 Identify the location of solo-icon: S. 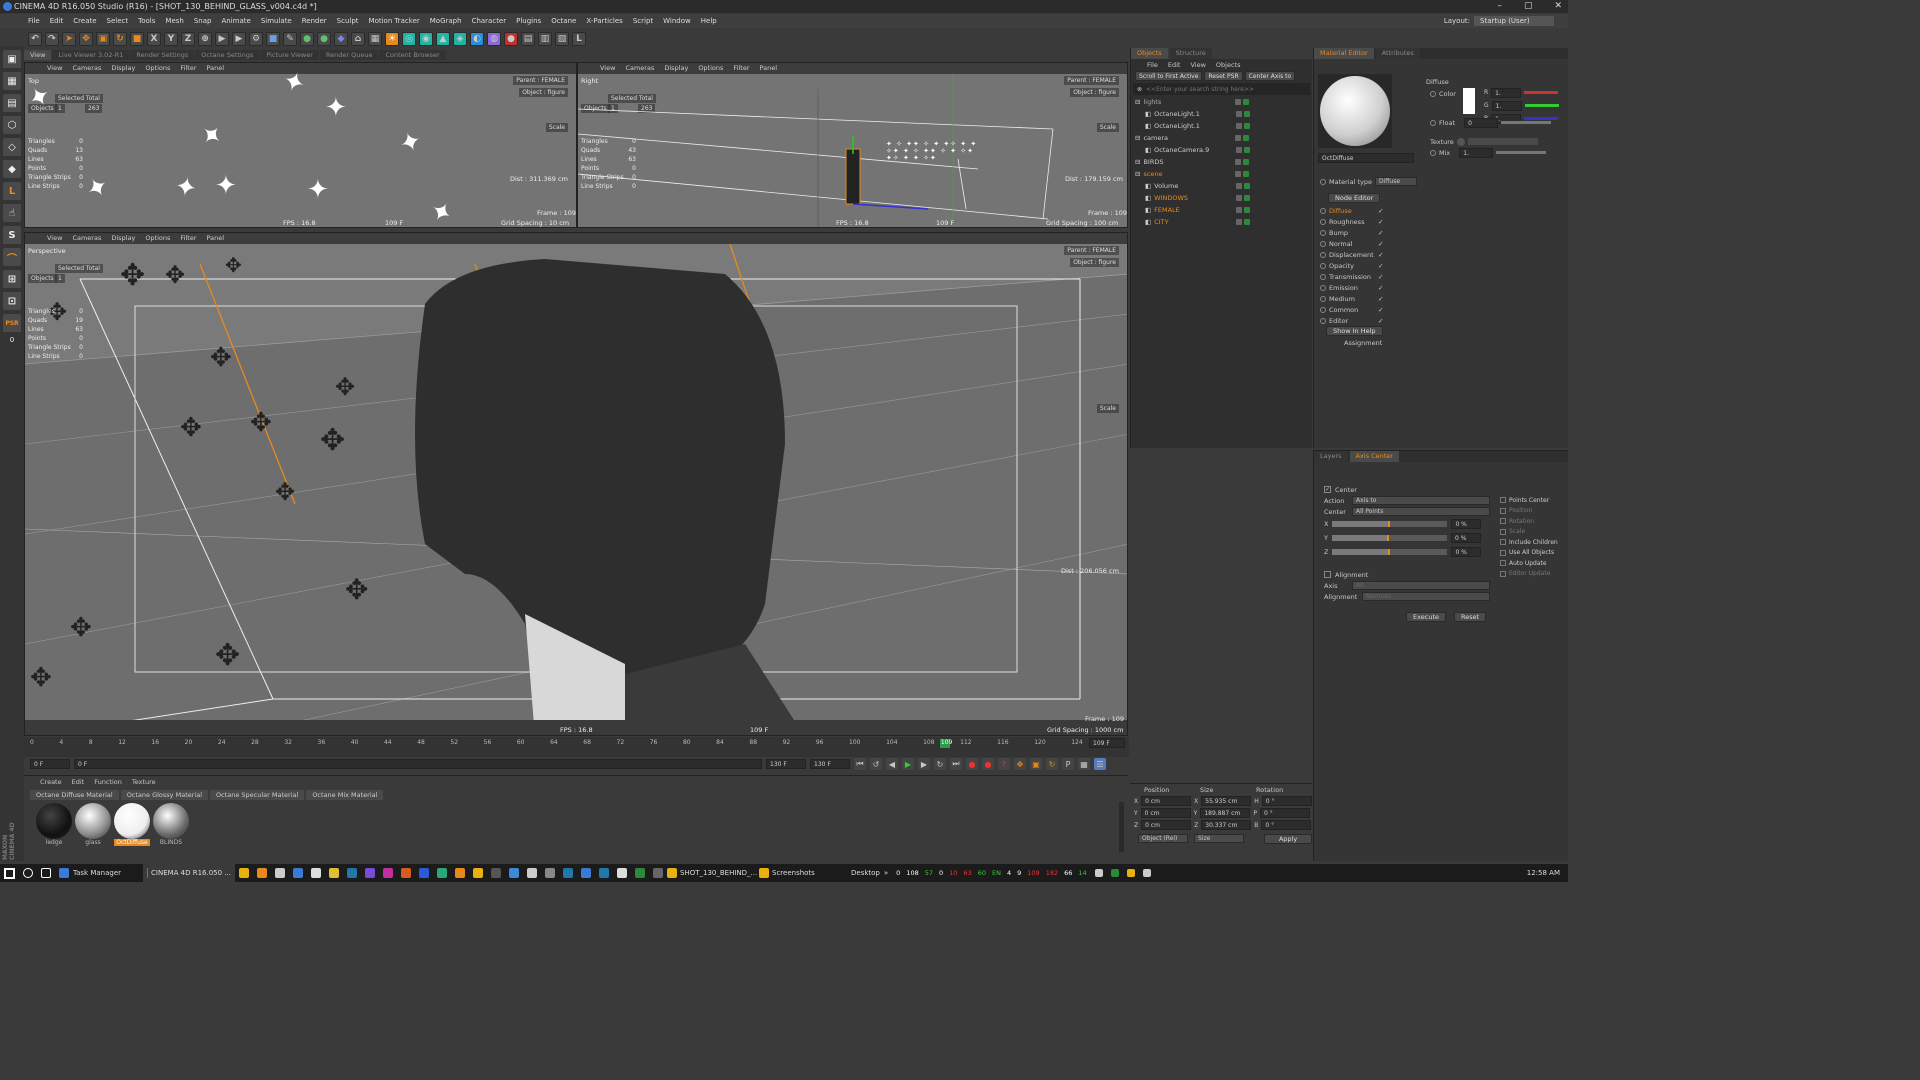
(12, 235).